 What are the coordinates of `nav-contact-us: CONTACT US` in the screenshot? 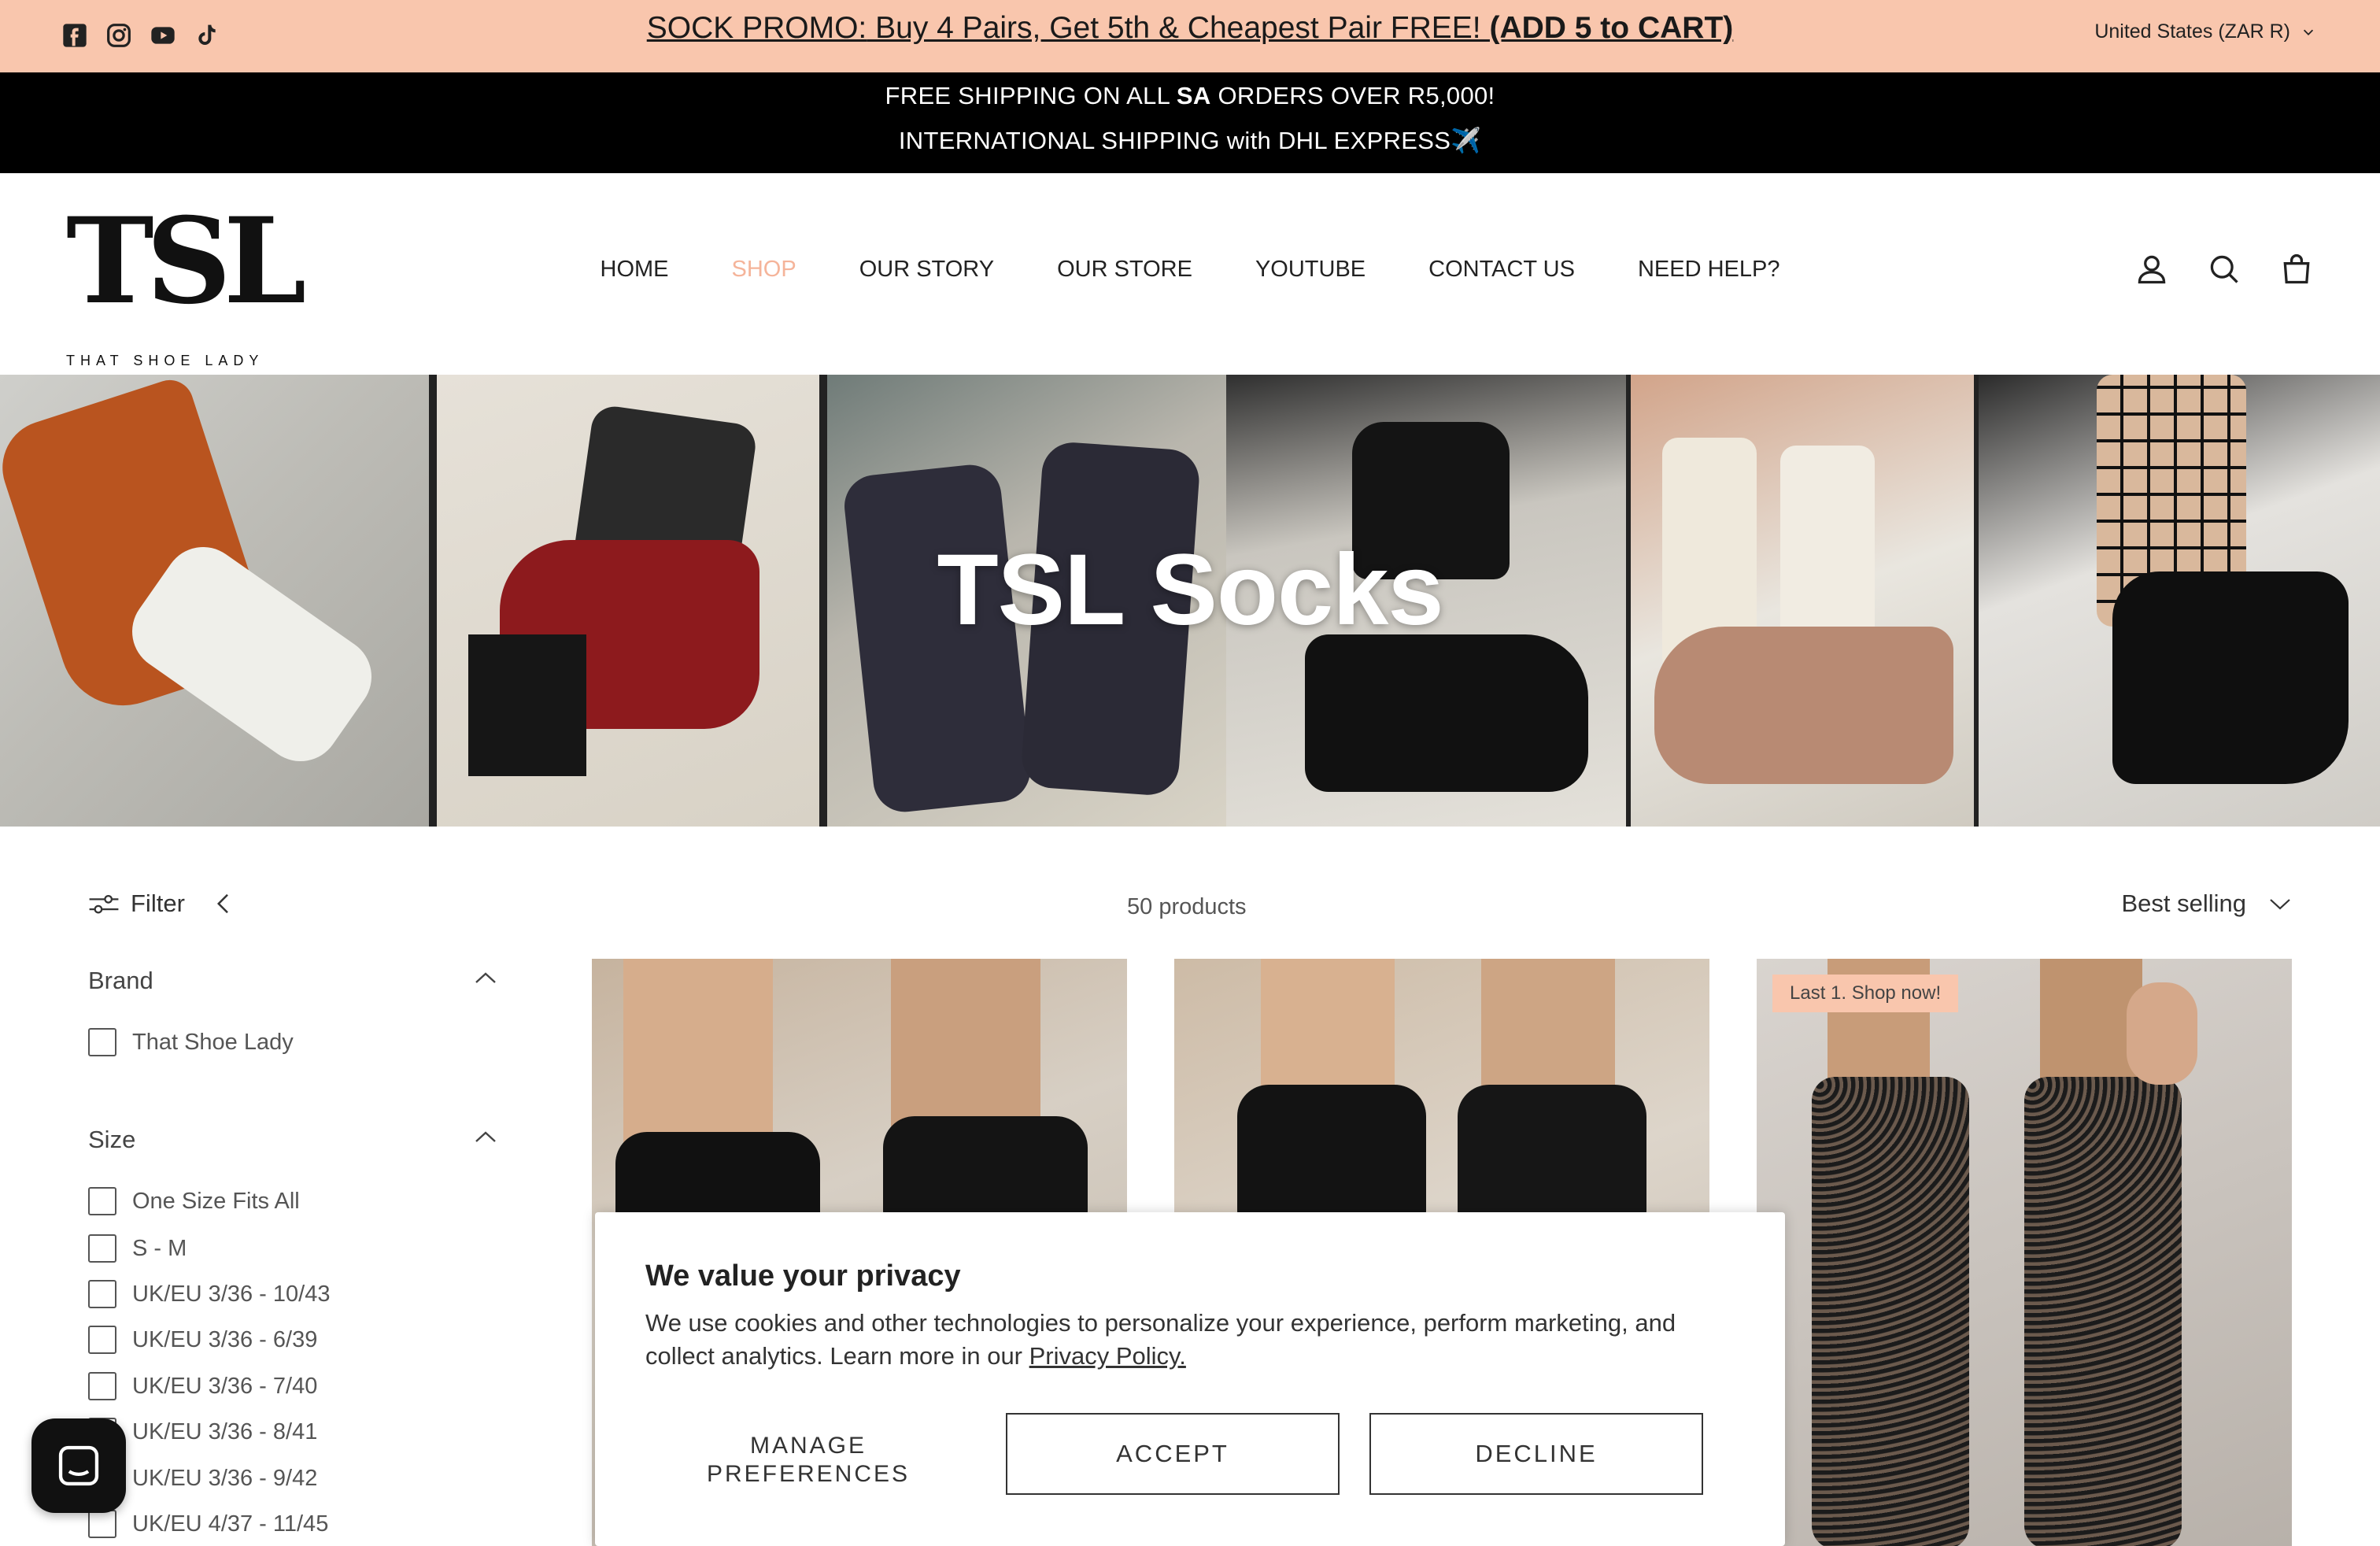 It's located at (1501, 270).